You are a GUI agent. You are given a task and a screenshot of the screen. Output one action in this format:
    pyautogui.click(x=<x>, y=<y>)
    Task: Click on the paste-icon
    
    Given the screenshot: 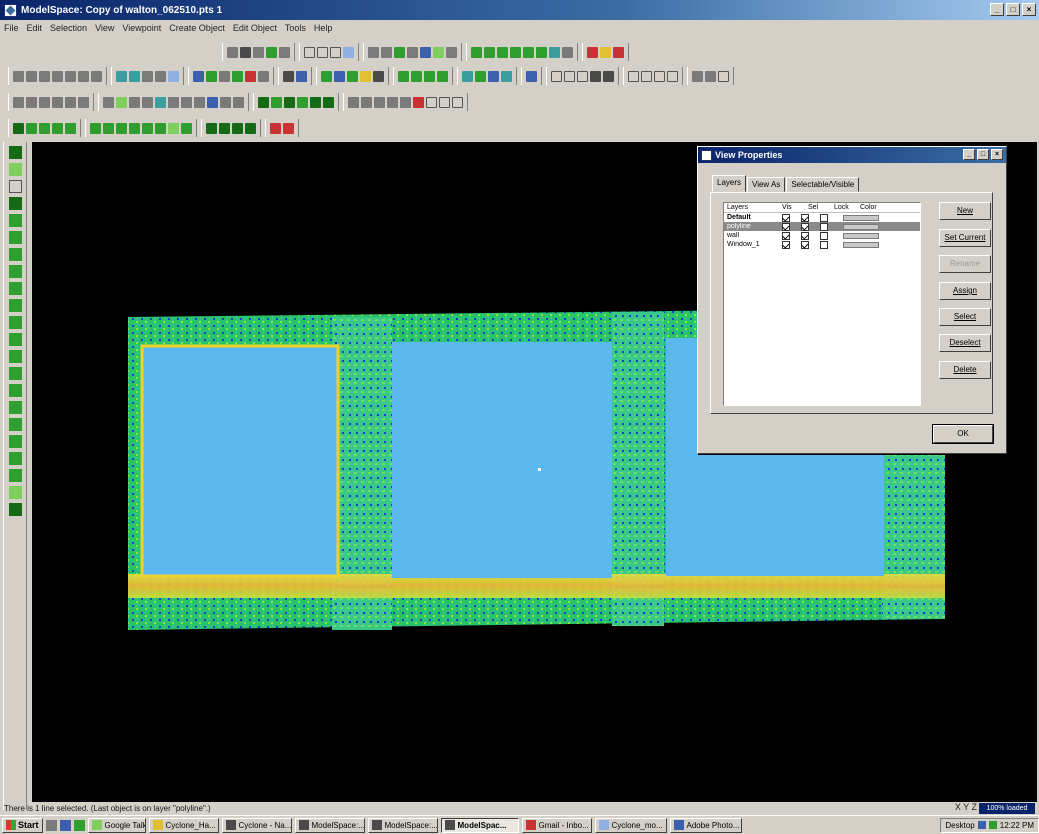 What is the action you would take?
    pyautogui.click(x=405, y=102)
    